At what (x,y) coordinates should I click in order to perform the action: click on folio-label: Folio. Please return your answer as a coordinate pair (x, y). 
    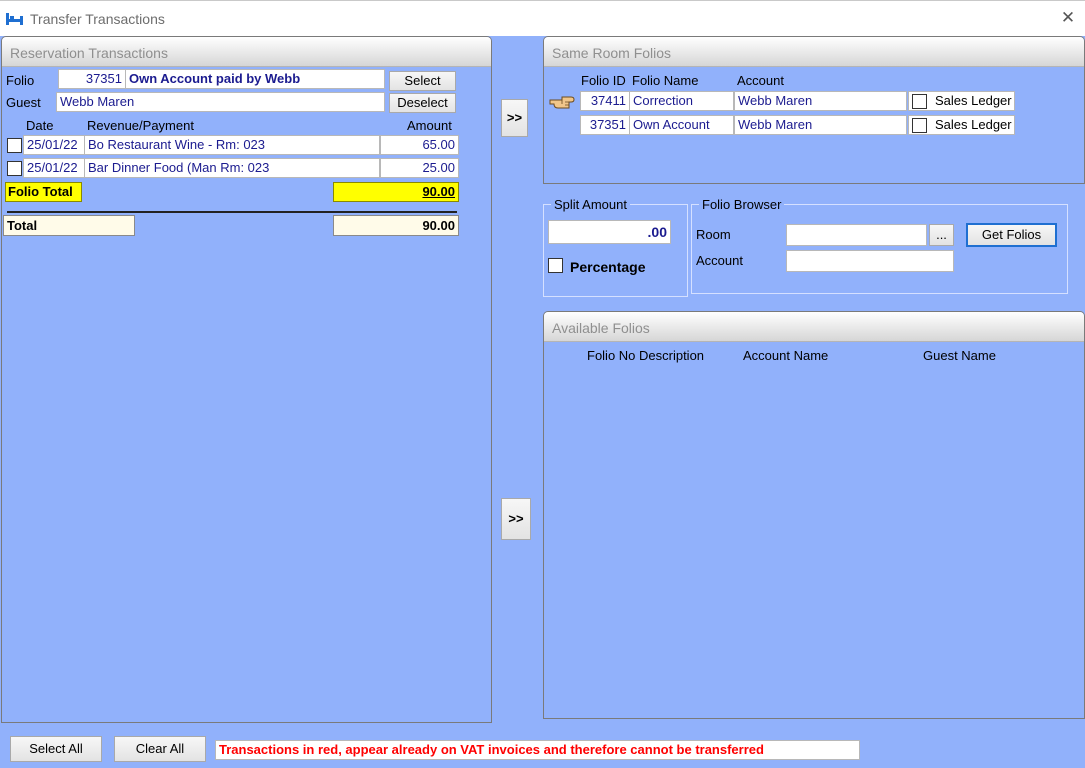
    Looking at the image, I should click on (20, 80).